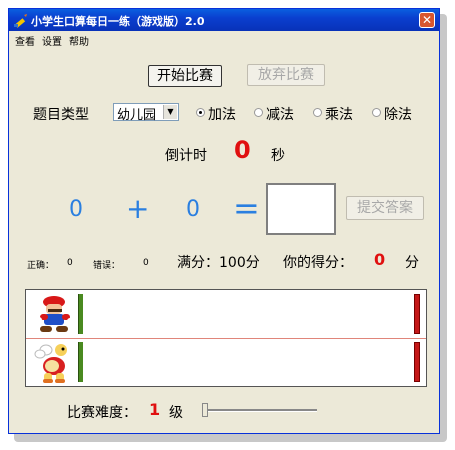  What do you see at coordinates (412, 263) in the screenshot?
I see `score-unit: 分` at bounding box center [412, 263].